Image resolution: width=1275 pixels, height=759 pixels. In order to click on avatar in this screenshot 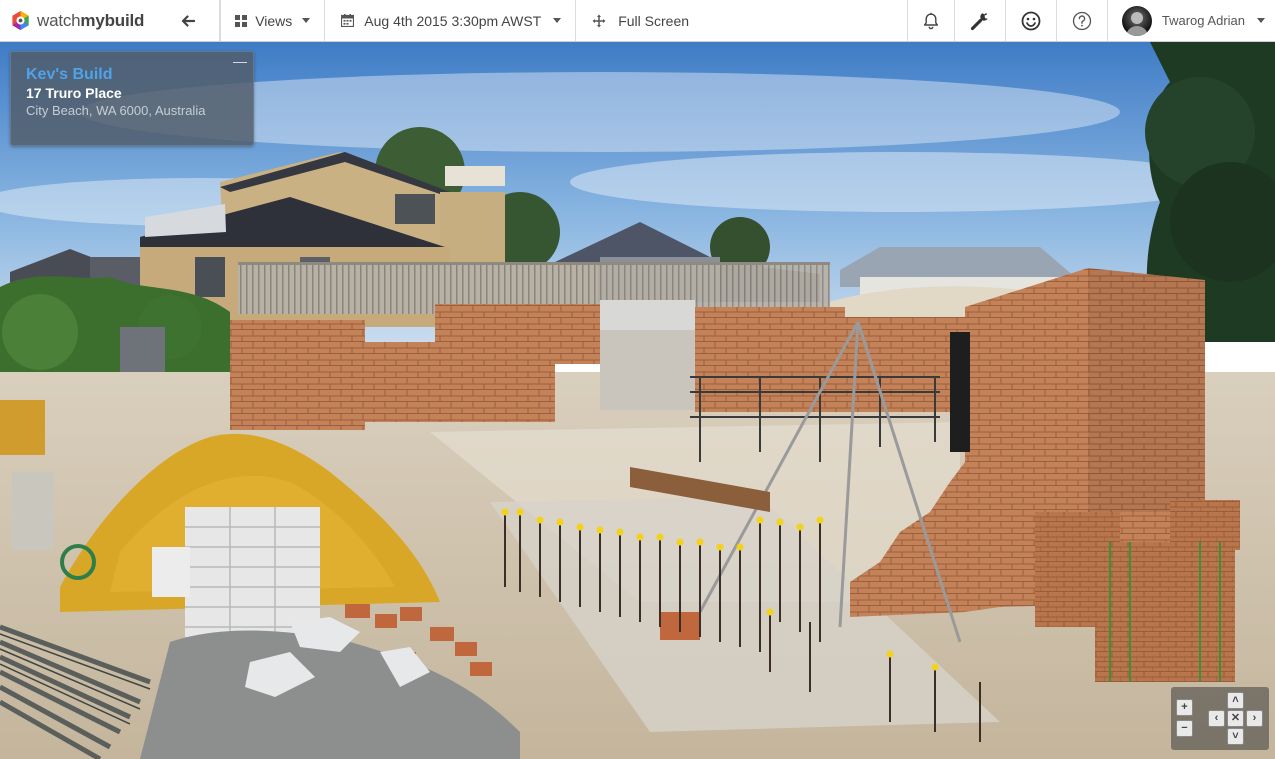, I will do `click(1136, 20)`.